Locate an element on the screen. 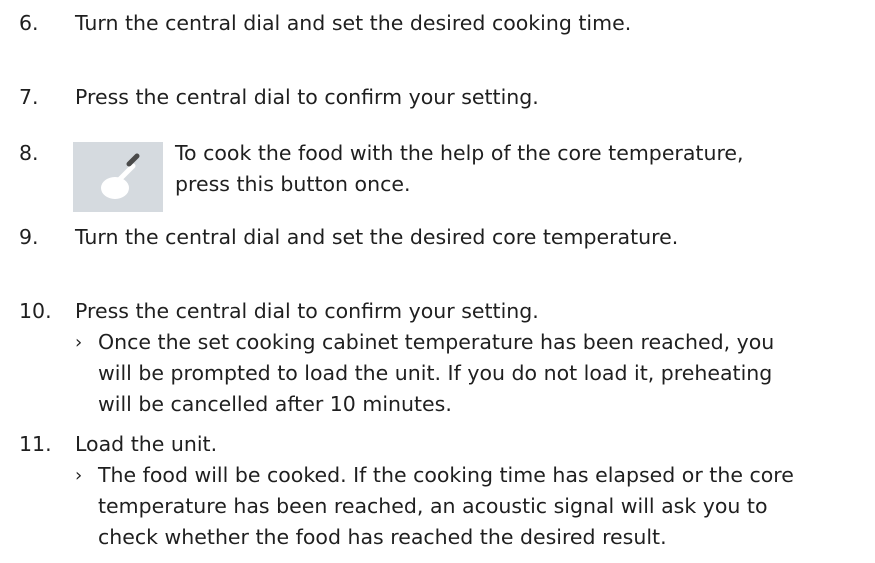 This screenshot has width=875, height=563. step-number: 10. is located at coordinates (35, 311).